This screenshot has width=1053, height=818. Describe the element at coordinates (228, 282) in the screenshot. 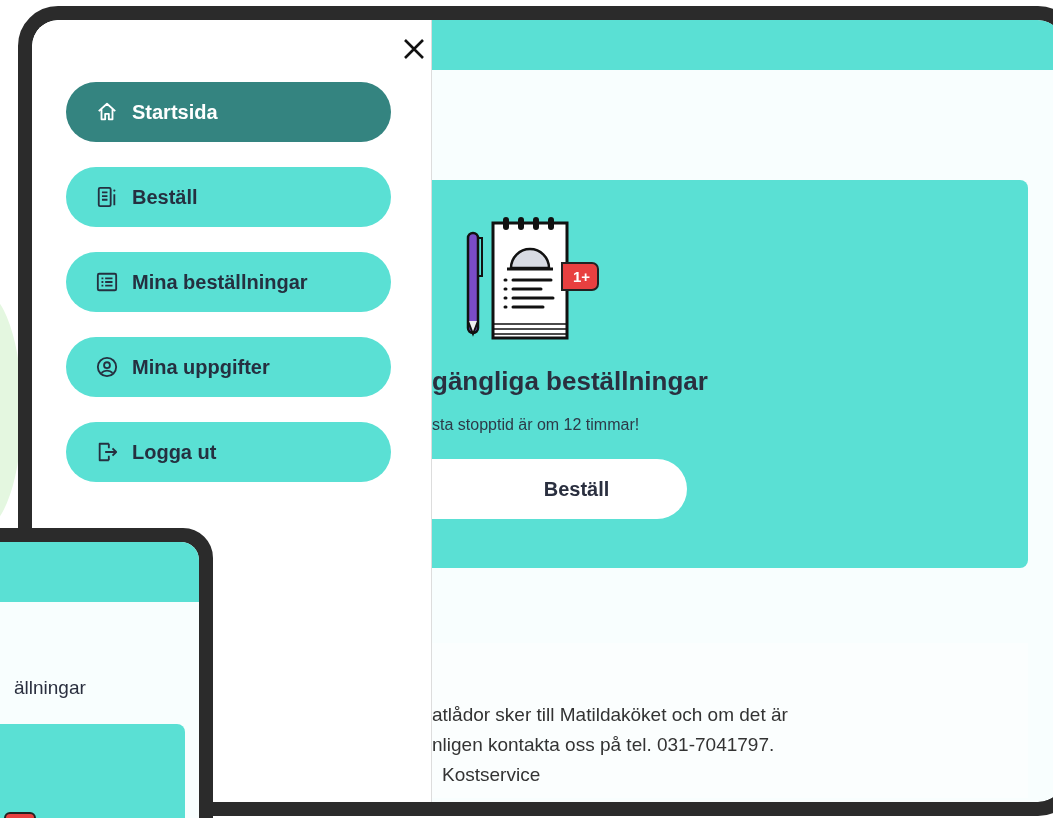

I see `menu-item: Mina beställningar` at that location.